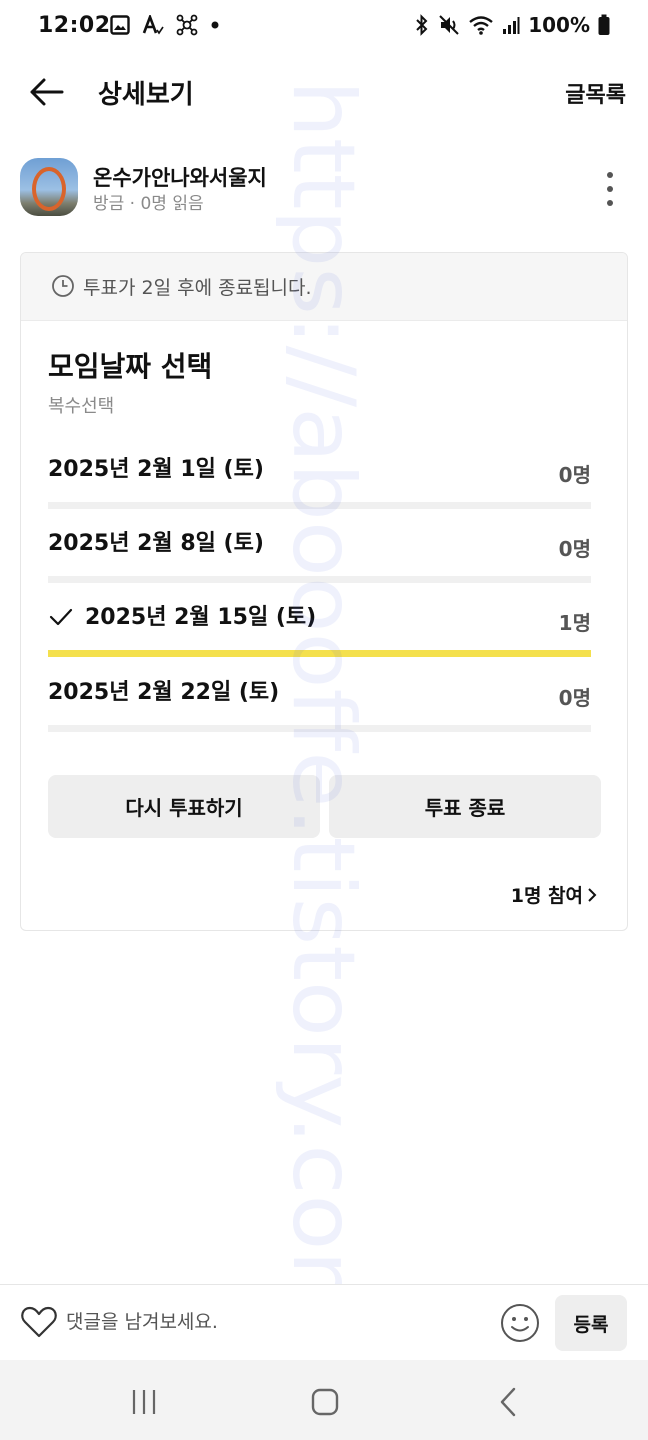 Image resolution: width=648 pixels, height=1440 pixels. What do you see at coordinates (319, 634) in the screenshot?
I see `poll-option-selected: 2025년 2월 15일 (토) 1명` at bounding box center [319, 634].